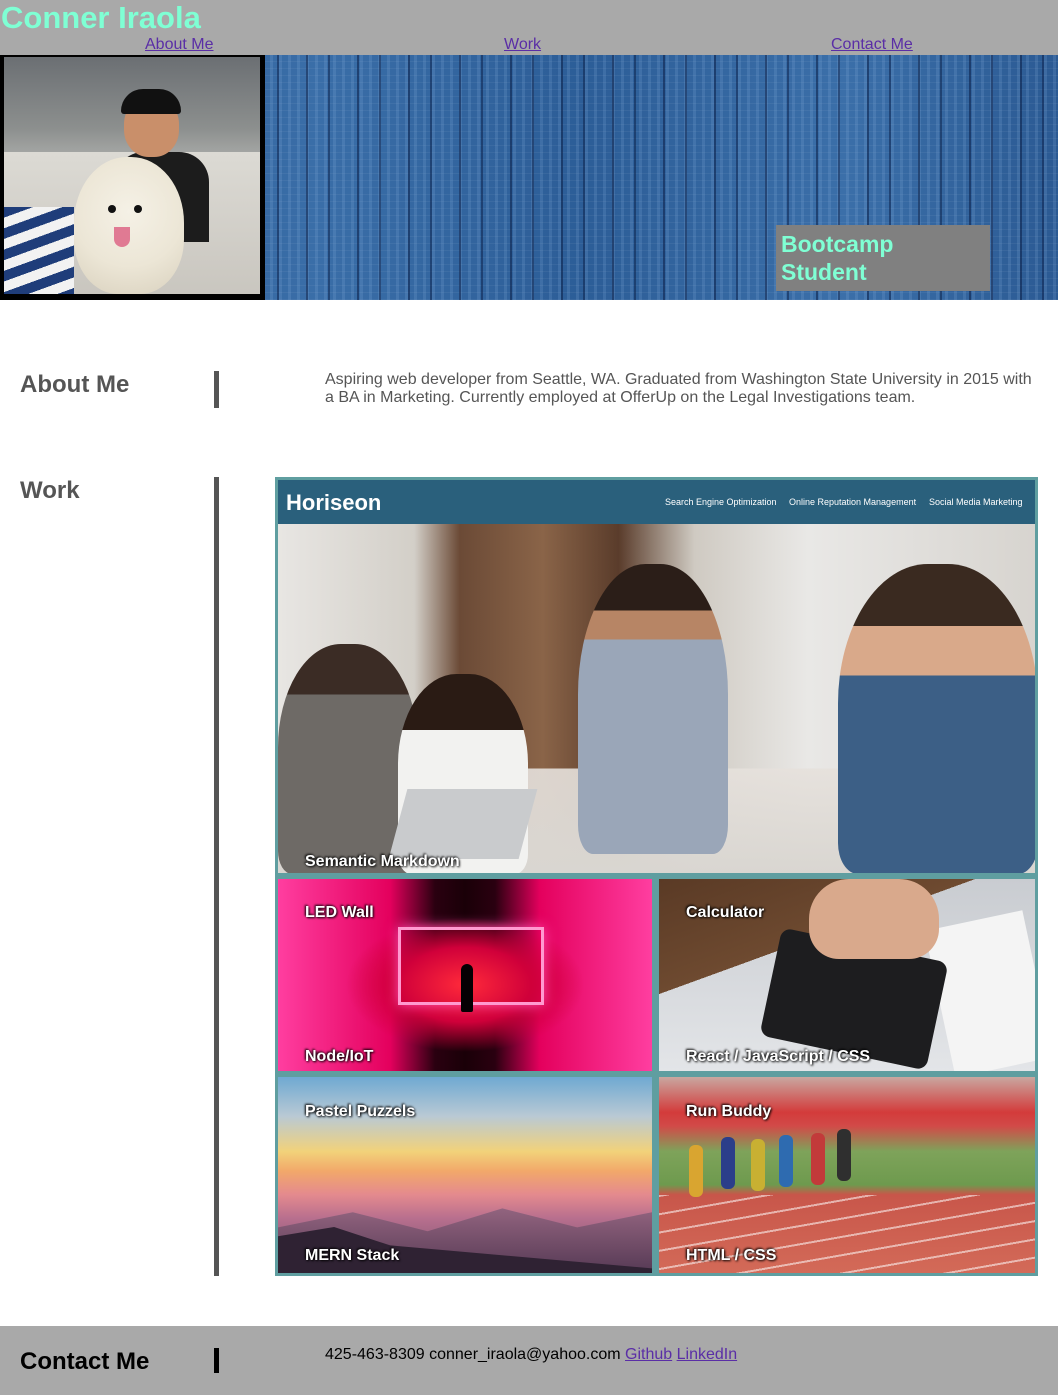 This screenshot has height=1395, width=1058. What do you see at coordinates (731, 1255) in the screenshot?
I see `project-tech: HTML / CSS` at bounding box center [731, 1255].